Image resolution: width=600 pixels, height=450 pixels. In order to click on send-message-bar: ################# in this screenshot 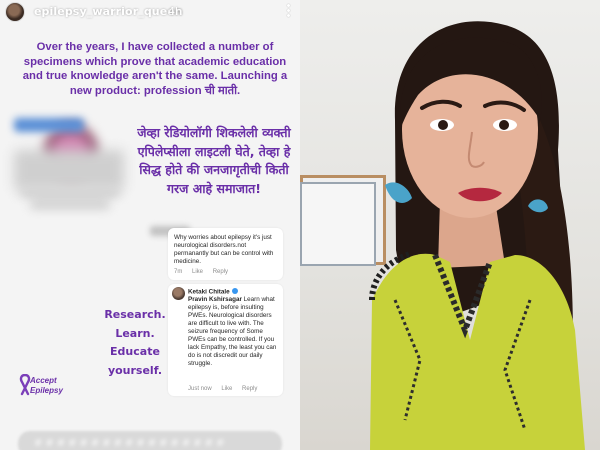, I will do `click(150, 440)`.